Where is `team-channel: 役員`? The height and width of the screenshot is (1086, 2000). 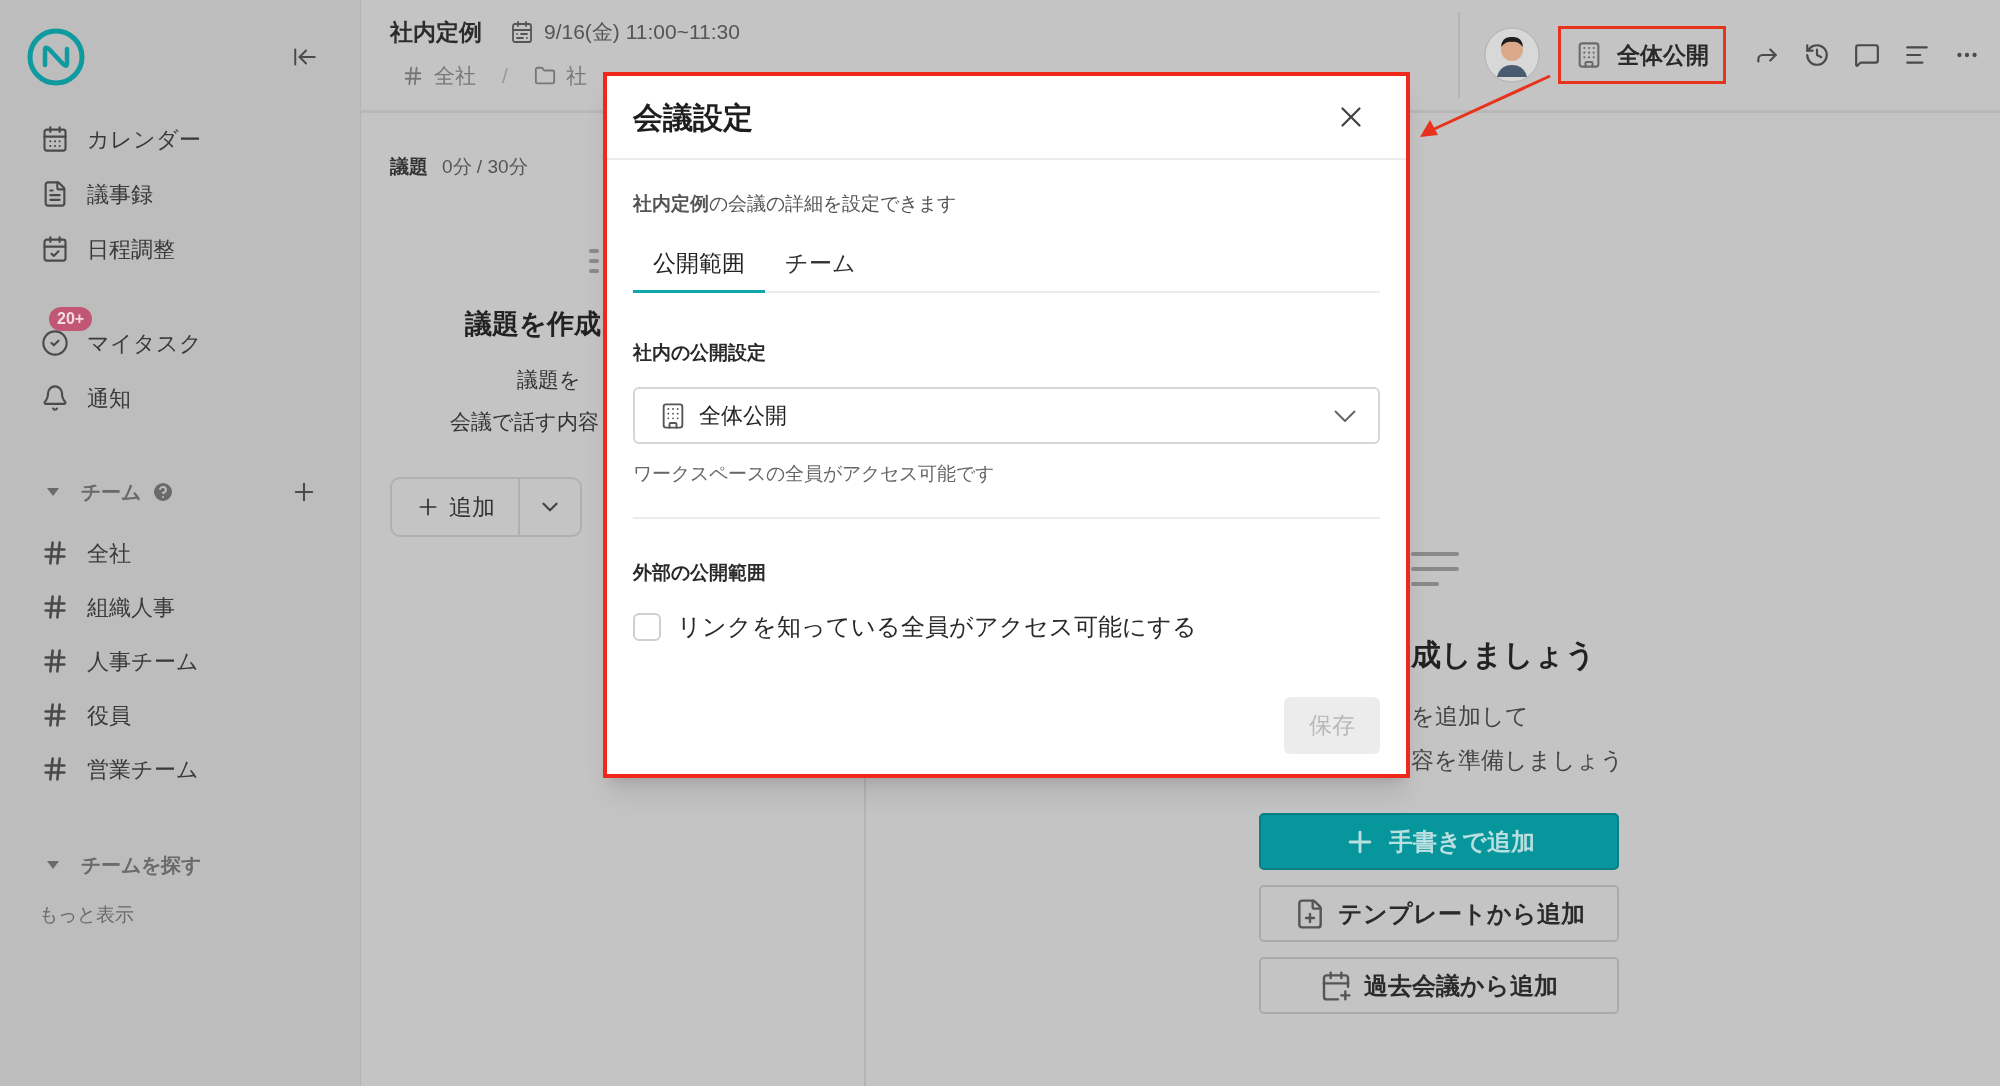
team-channel: 役員 is located at coordinates (180, 715).